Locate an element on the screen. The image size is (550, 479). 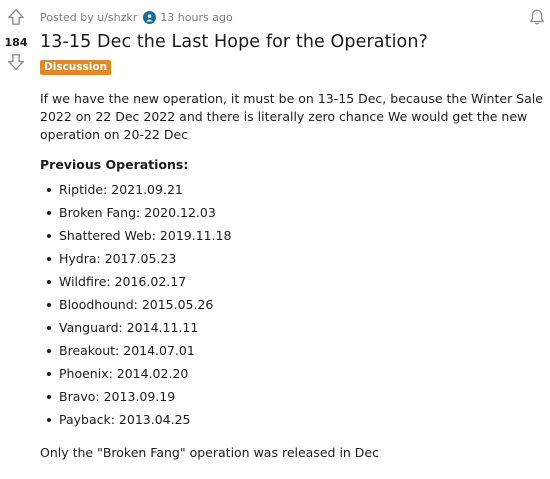
list-item: Wildfire: 2016.02.17 is located at coordinates (135, 284).